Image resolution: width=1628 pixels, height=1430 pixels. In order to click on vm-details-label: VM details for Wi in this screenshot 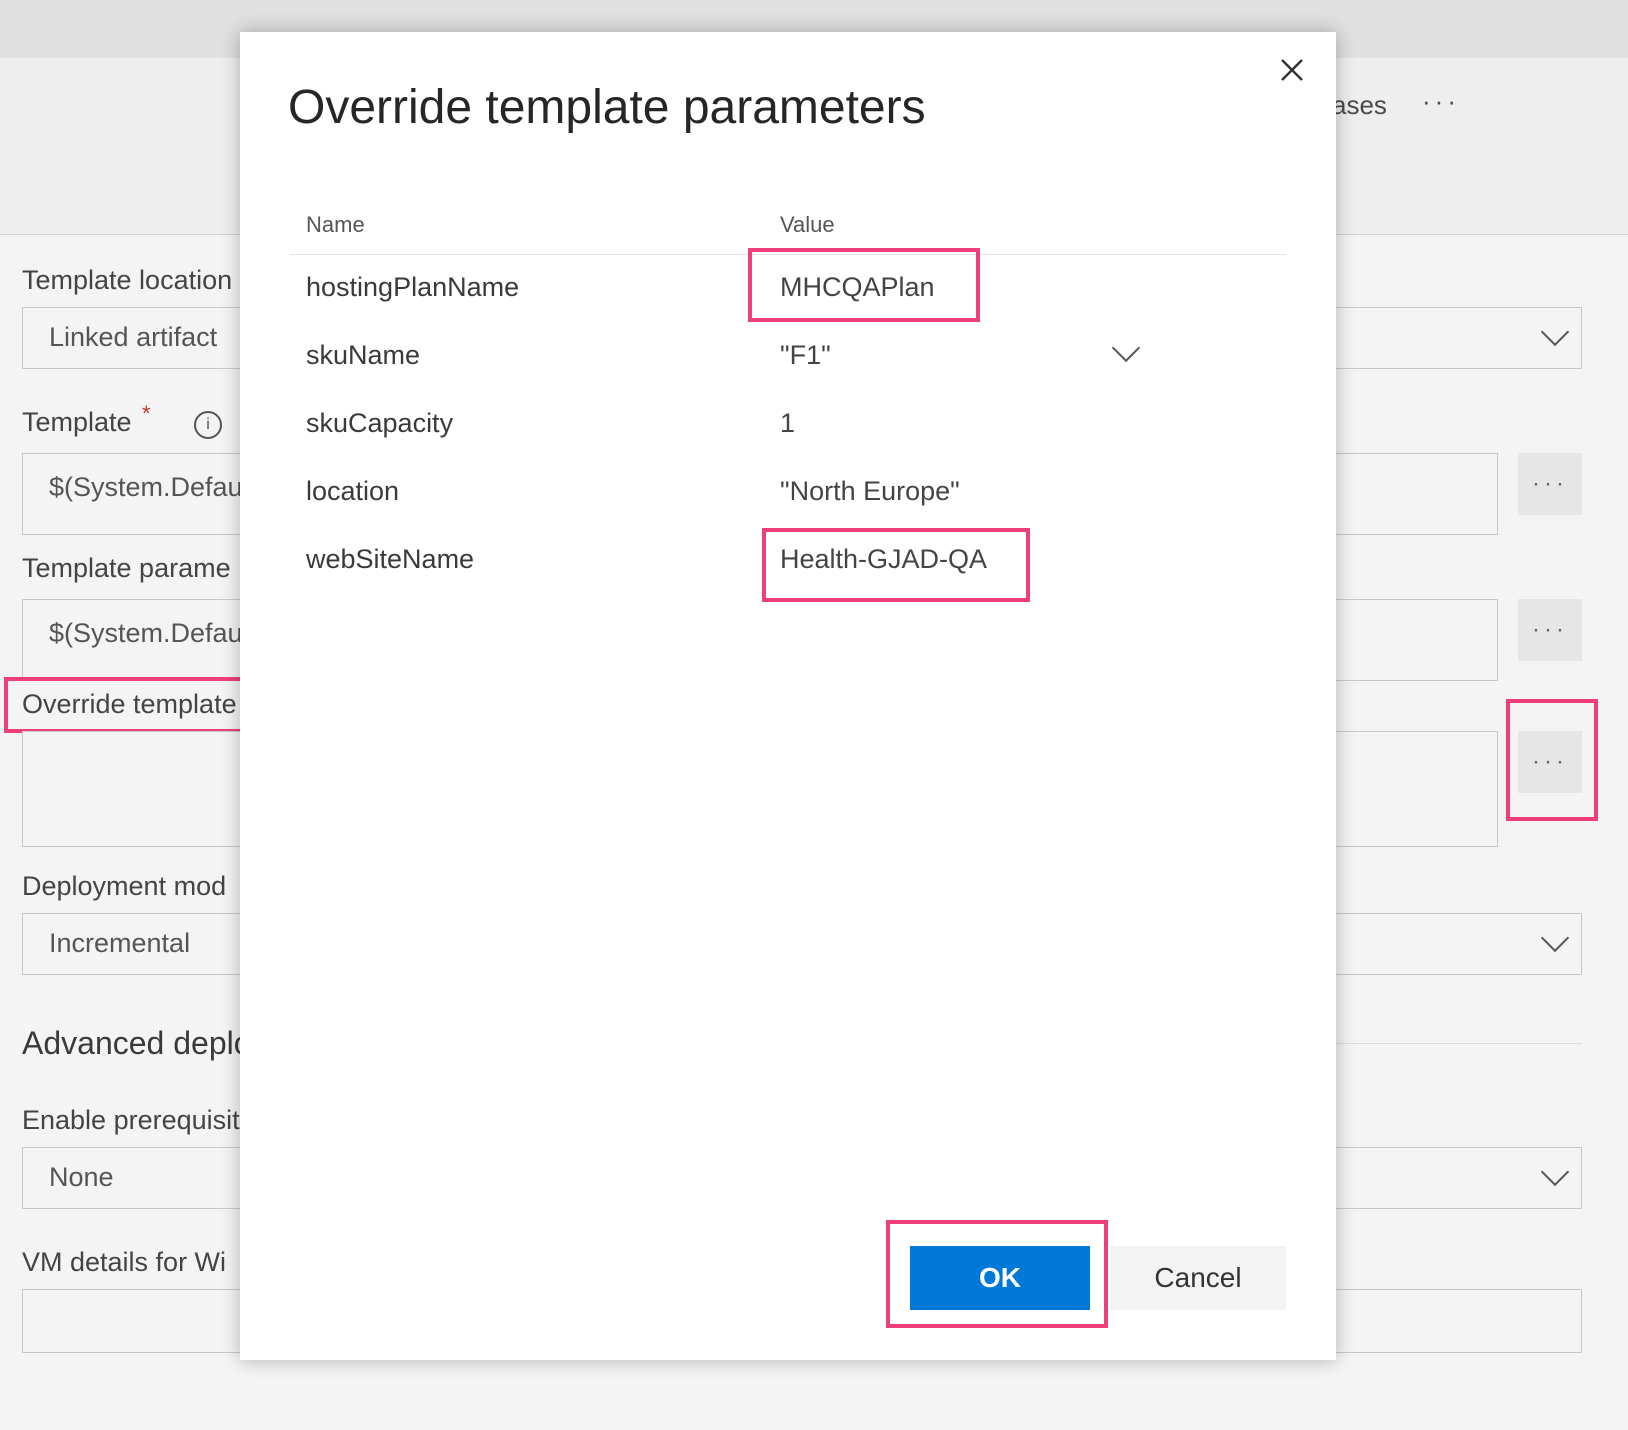, I will do `click(124, 1262)`.